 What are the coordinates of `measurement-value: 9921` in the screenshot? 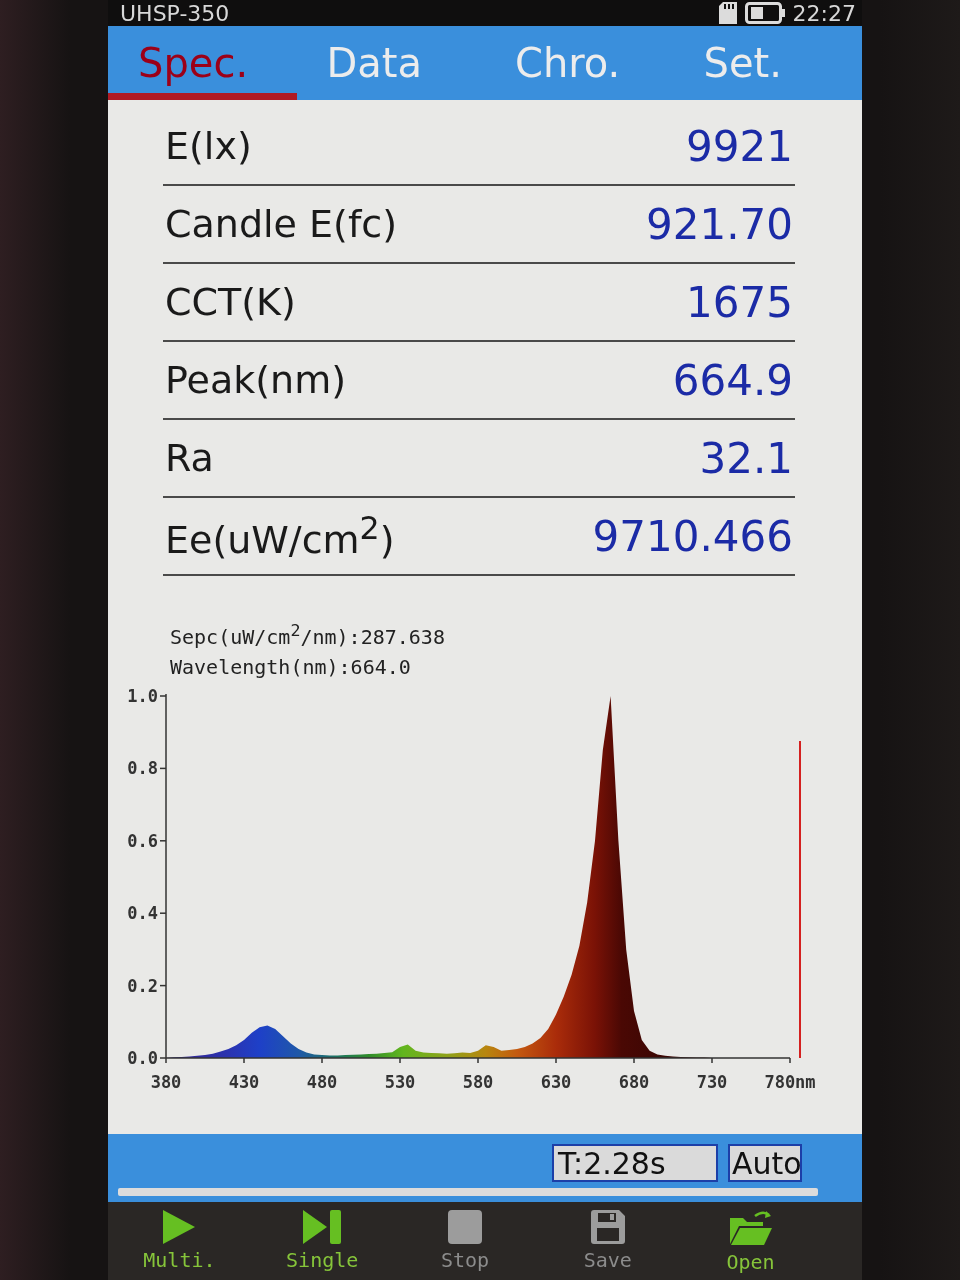 It's located at (739, 146).